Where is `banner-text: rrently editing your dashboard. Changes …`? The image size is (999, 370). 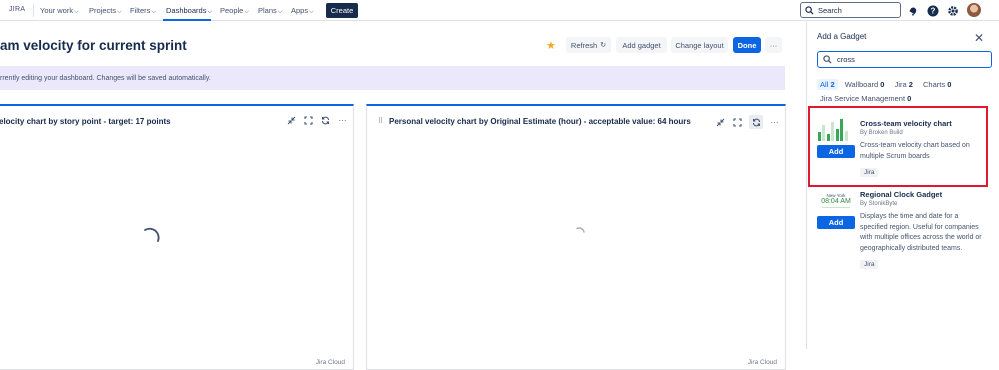 banner-text: rrently editing your dashboard. Changes … is located at coordinates (105, 78).